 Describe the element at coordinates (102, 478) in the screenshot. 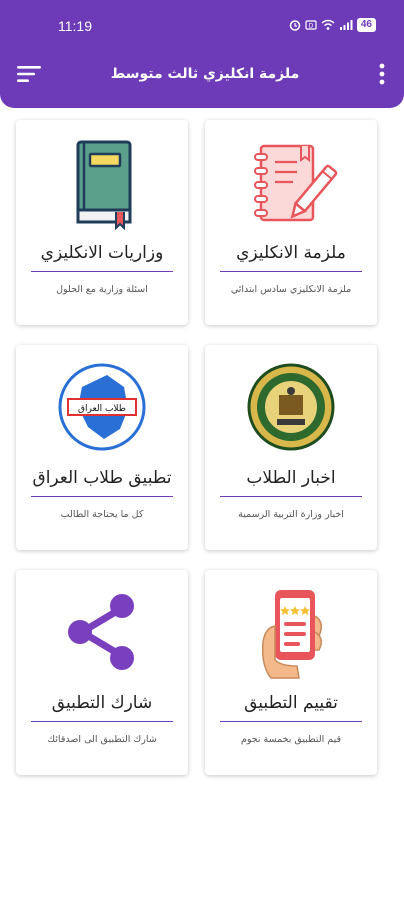

I see `card-title: تطبيق طلاب العراق` at that location.